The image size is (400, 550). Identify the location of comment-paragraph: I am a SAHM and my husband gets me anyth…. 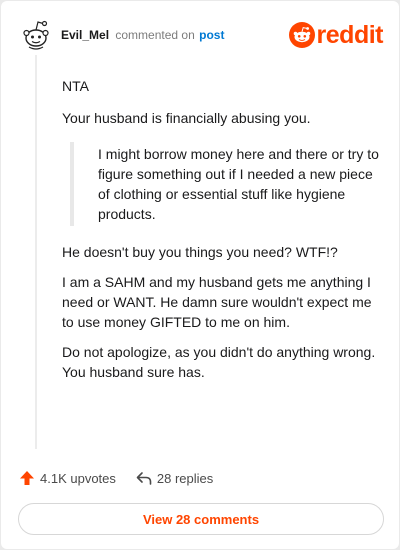
(217, 302).